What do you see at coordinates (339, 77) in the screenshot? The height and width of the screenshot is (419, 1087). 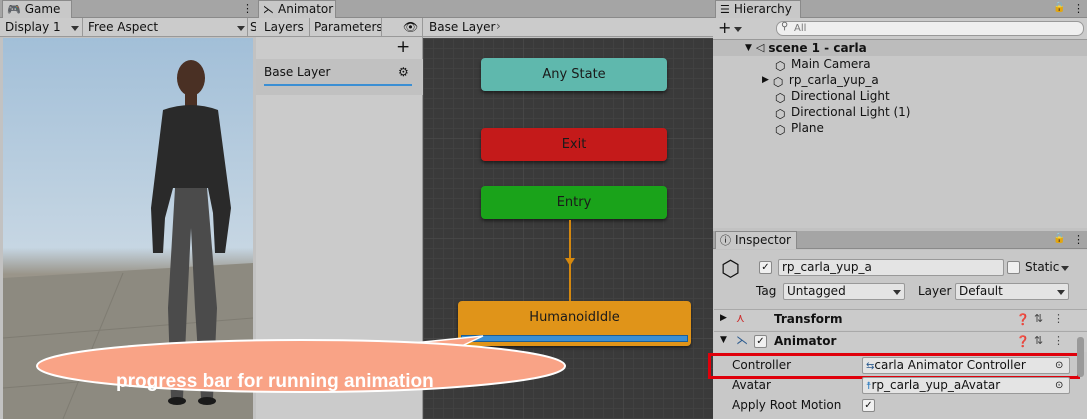 I see `layer-item-base: Base Layer ⚙` at bounding box center [339, 77].